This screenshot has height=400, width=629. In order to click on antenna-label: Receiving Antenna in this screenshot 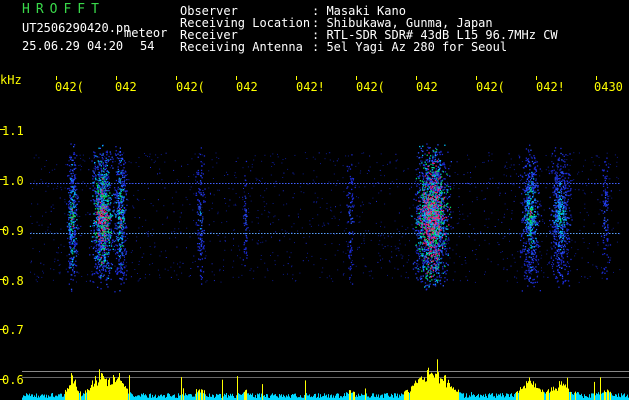, I will do `click(241, 47)`.